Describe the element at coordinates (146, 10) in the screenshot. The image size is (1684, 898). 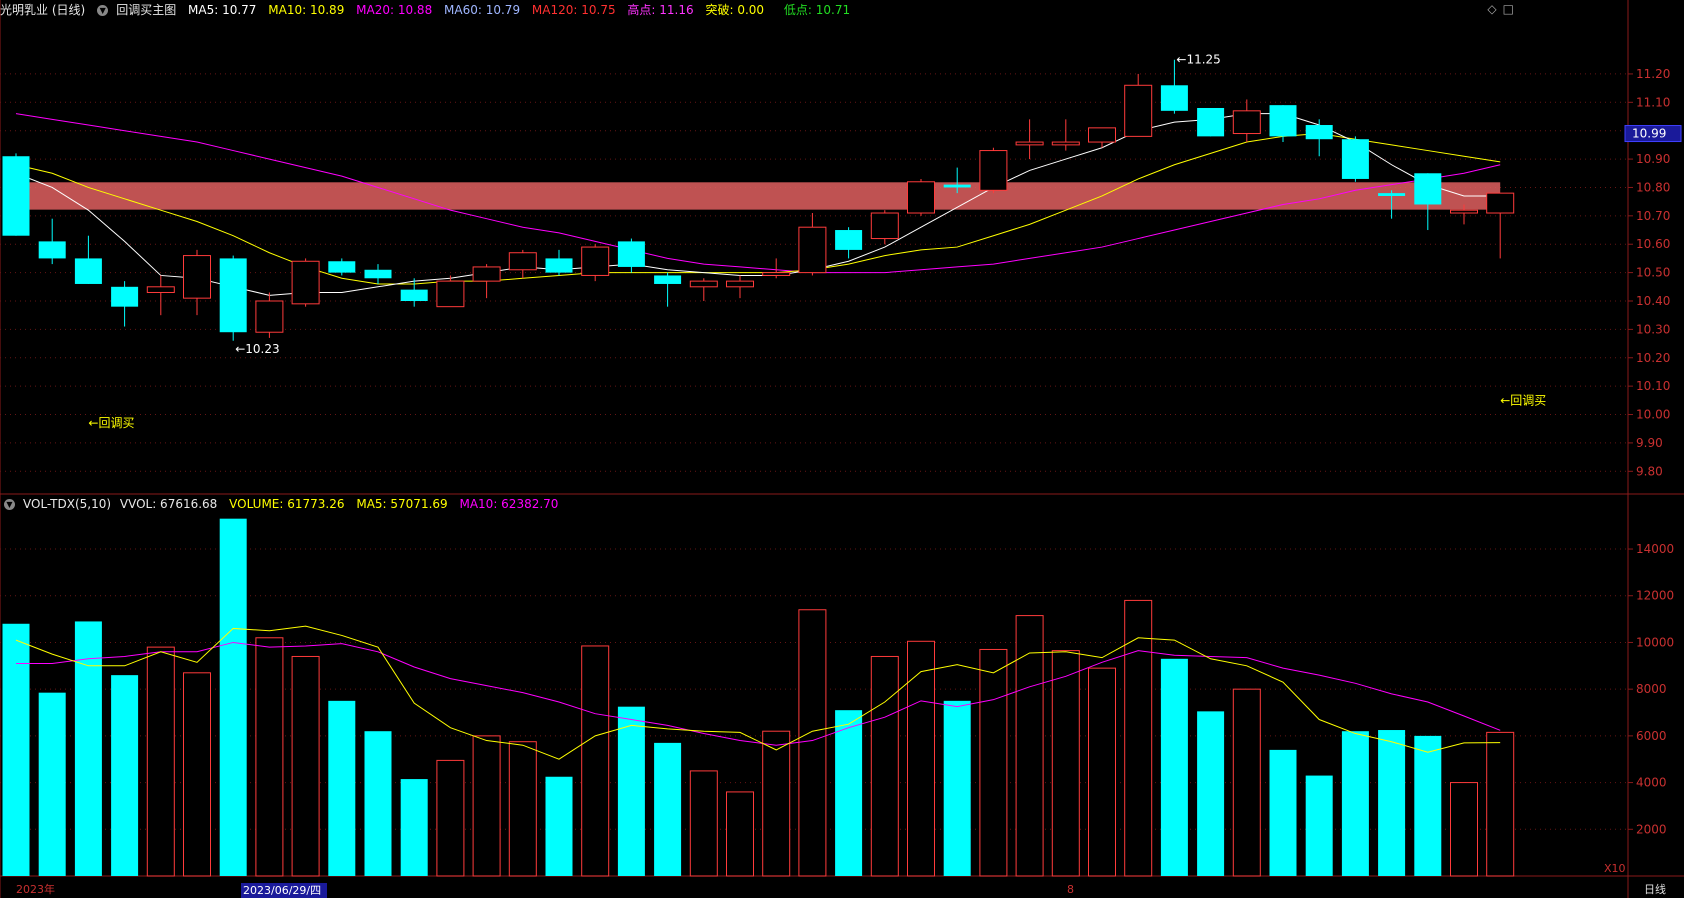
I see `indicator-name: 回调买主图` at that location.